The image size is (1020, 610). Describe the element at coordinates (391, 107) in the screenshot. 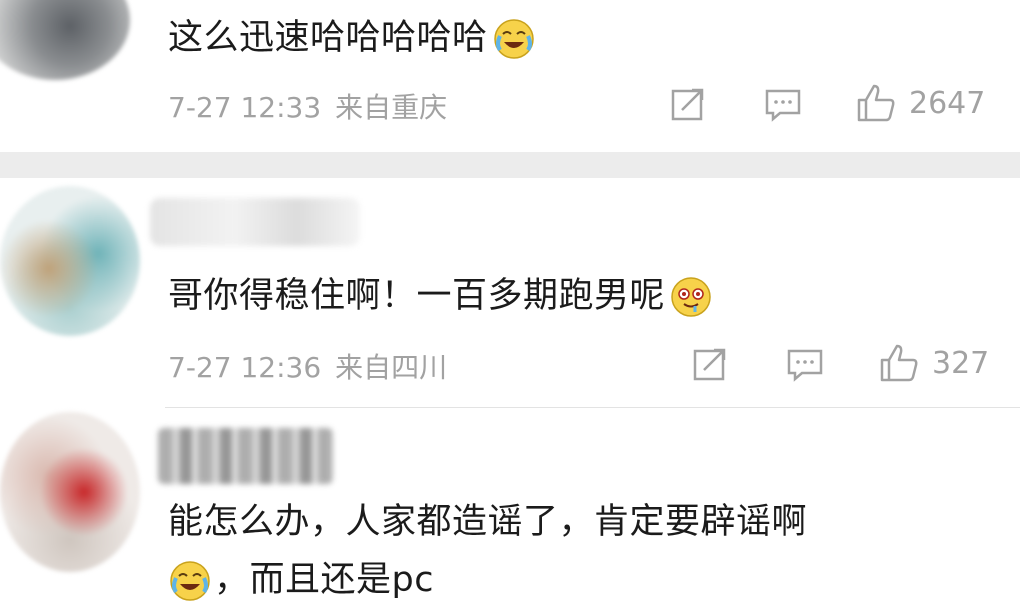

I see `comment-location: 来自重庆` at that location.